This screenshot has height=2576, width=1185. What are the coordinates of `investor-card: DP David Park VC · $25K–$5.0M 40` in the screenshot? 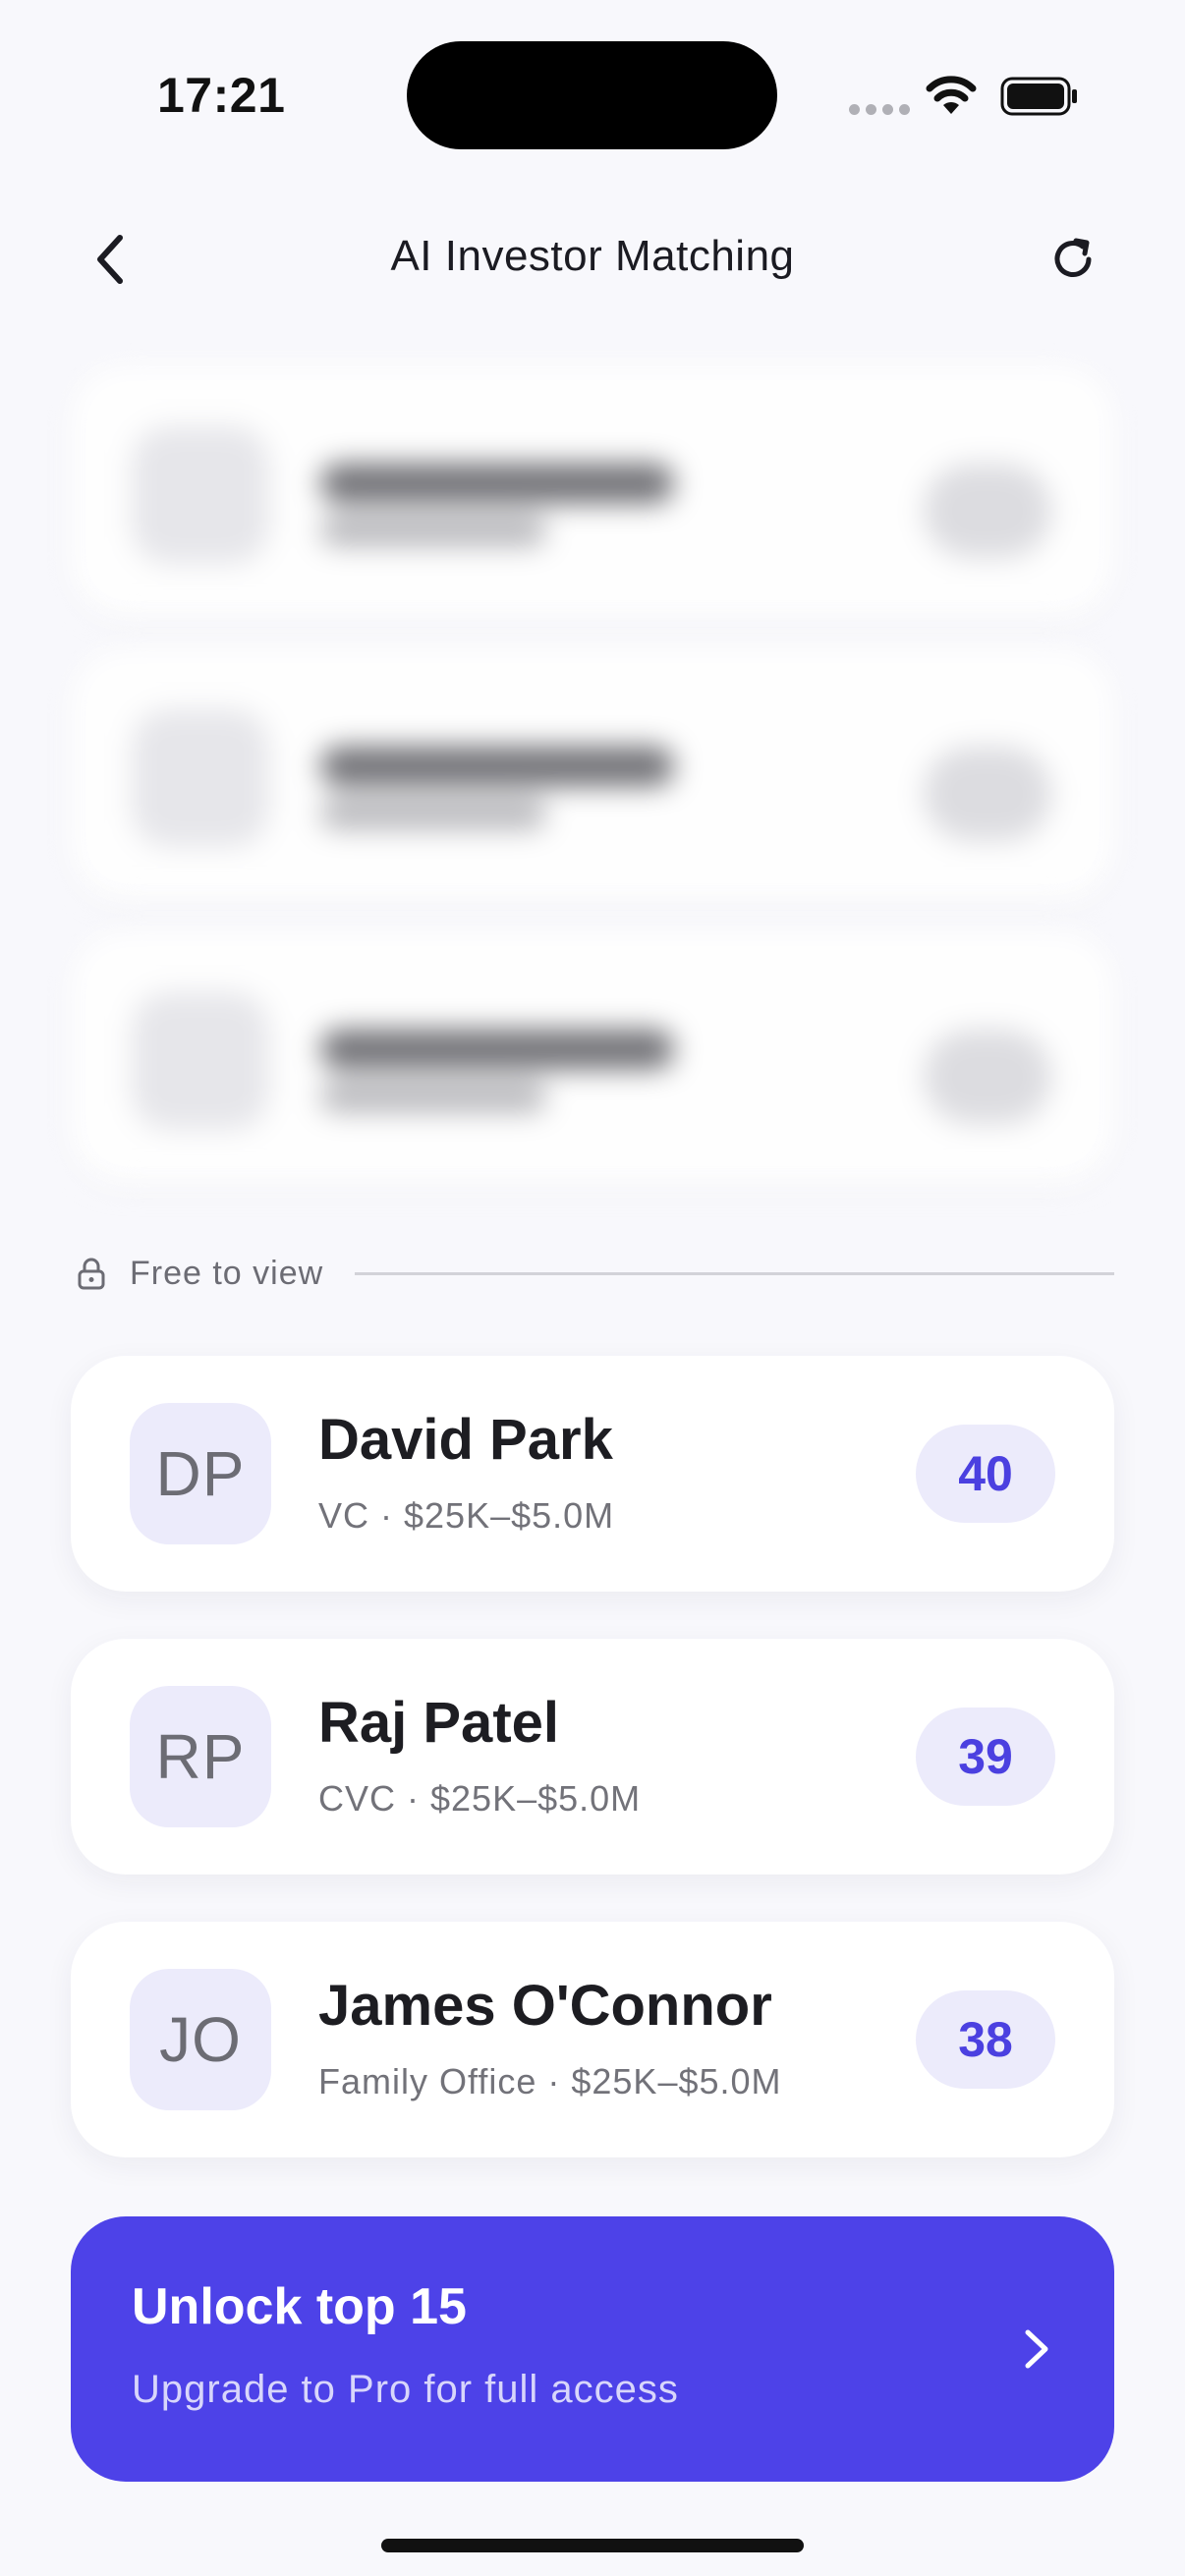 It's located at (592, 1474).